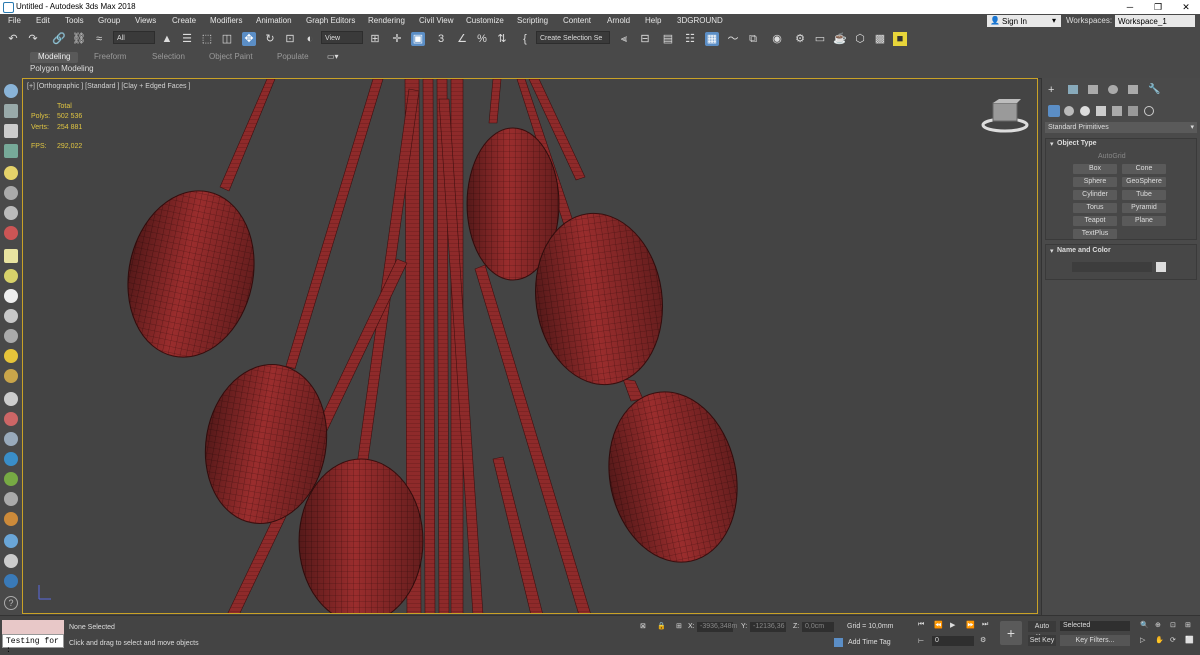 Image resolution: width=1200 pixels, height=655 pixels. I want to click on link-icon: 🔗, so click(59, 39).